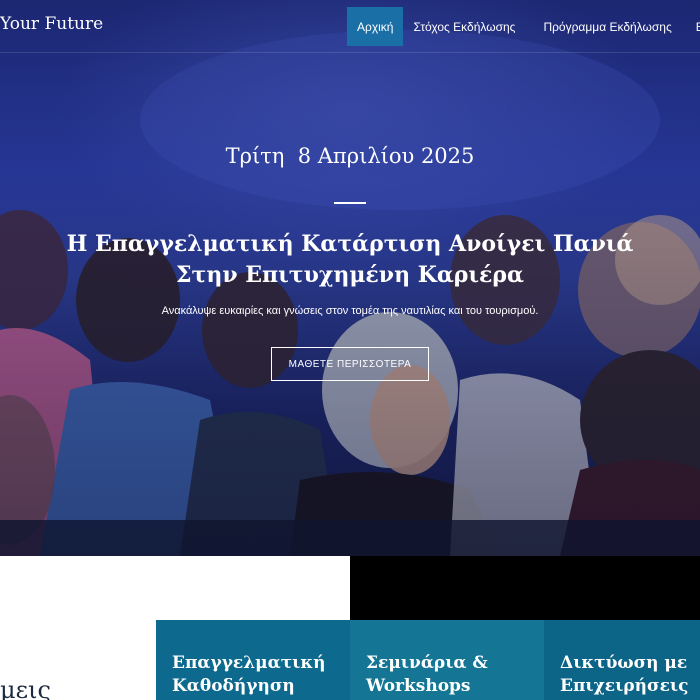 The image size is (700, 700). I want to click on learn-more-button: ΜΑΘΕΤΕ ΠΕΡΙΣΣΟΤΕΡΑ, so click(350, 364).